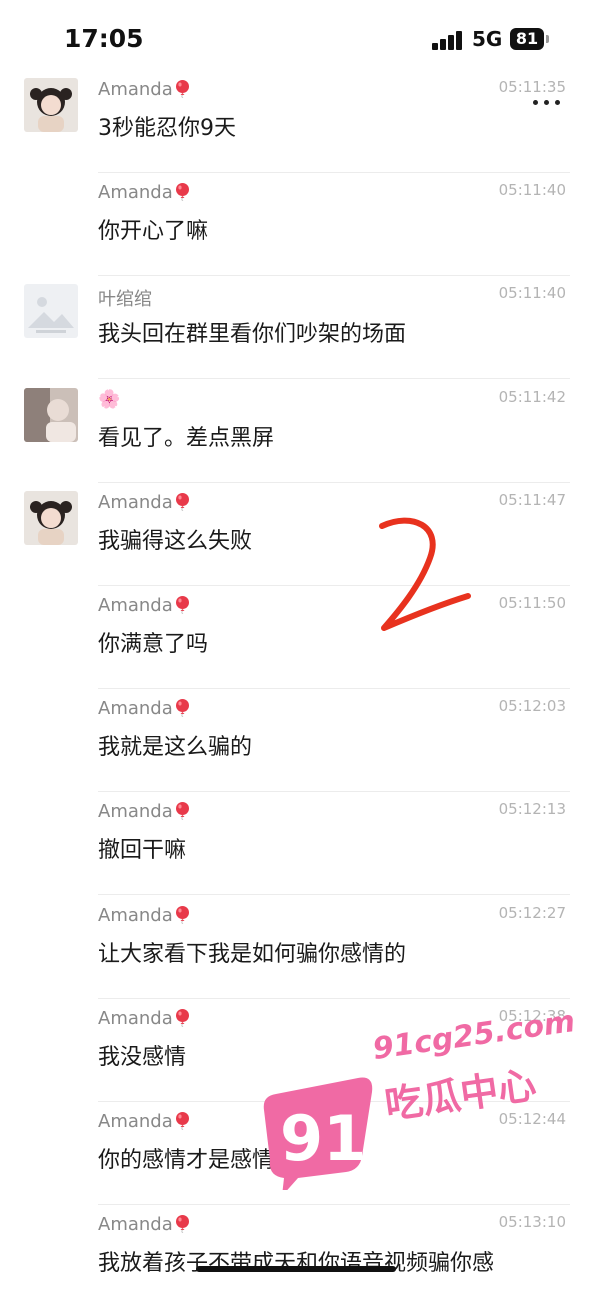  Describe the element at coordinates (296, 741) in the screenshot. I see `chat-message-row: Amanda 05:12:03 我就是这么骗的` at that location.